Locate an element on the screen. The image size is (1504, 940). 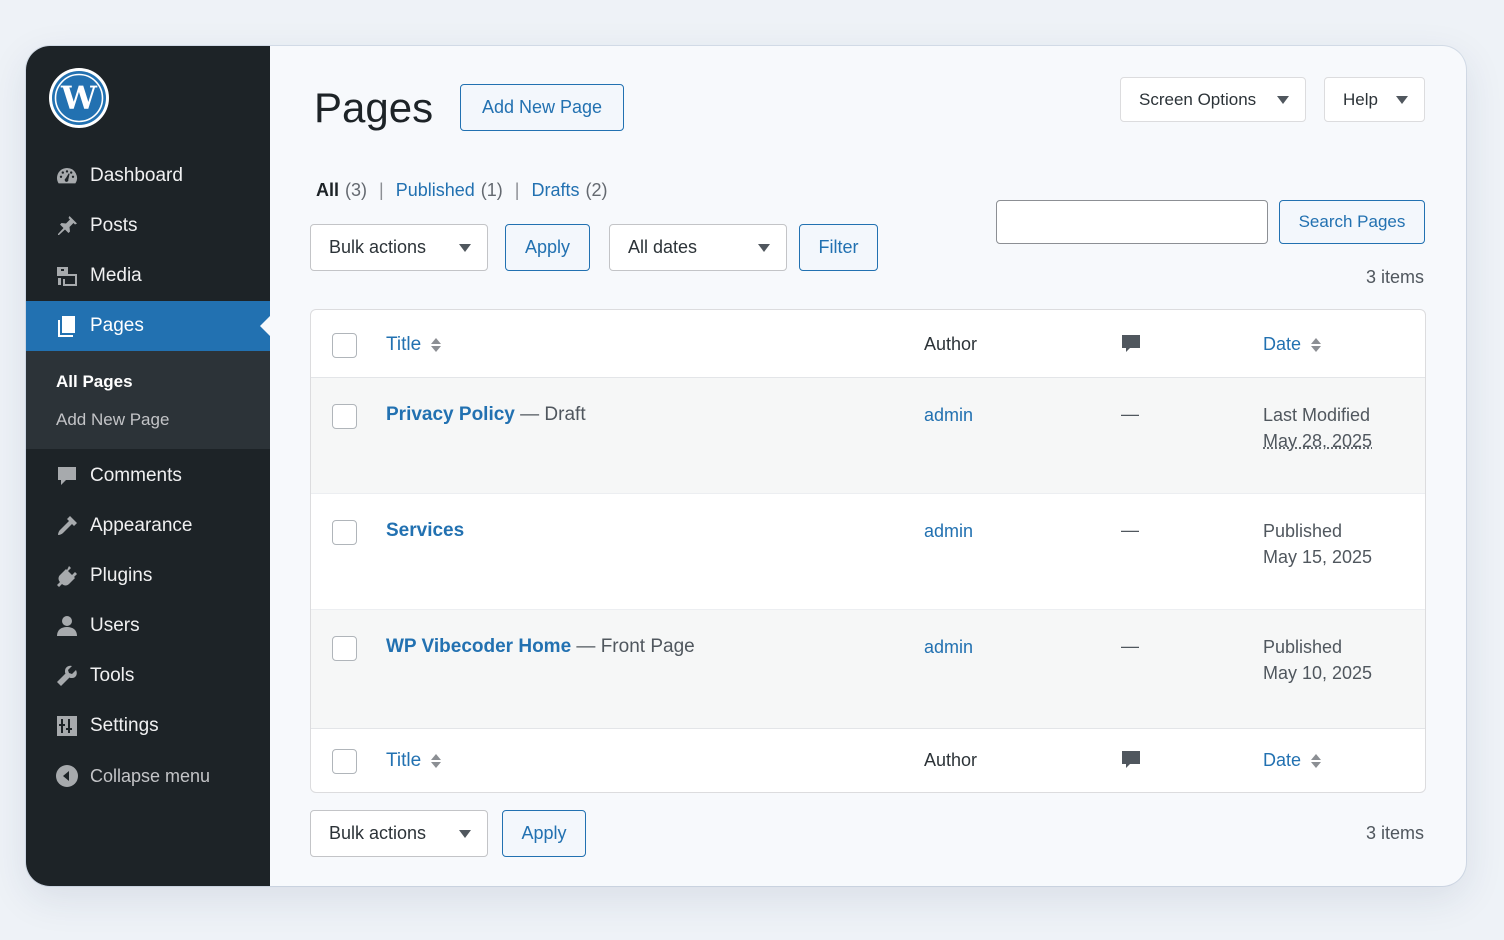
row-title-cell: Privacy Policy — Draft is located at coordinates (486, 415).